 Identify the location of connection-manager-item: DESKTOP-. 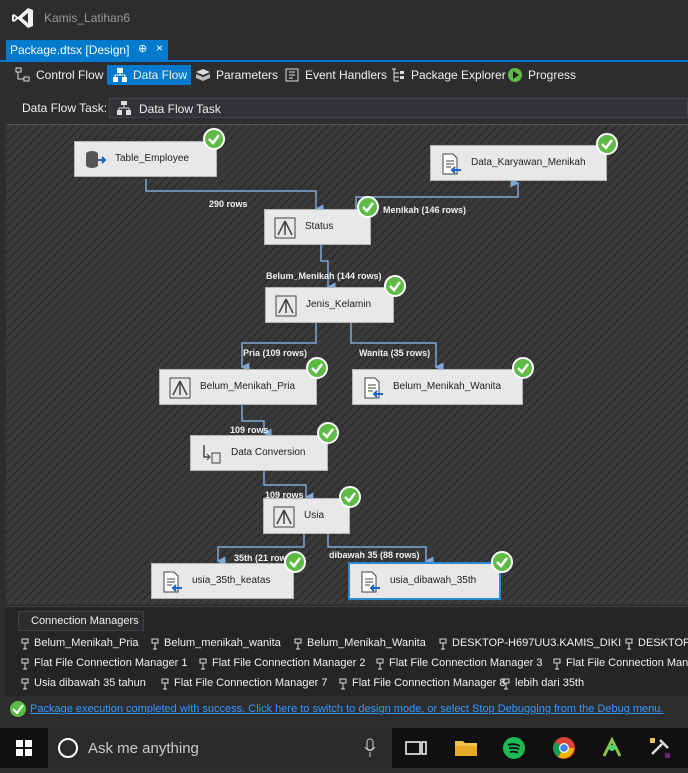
(656, 643).